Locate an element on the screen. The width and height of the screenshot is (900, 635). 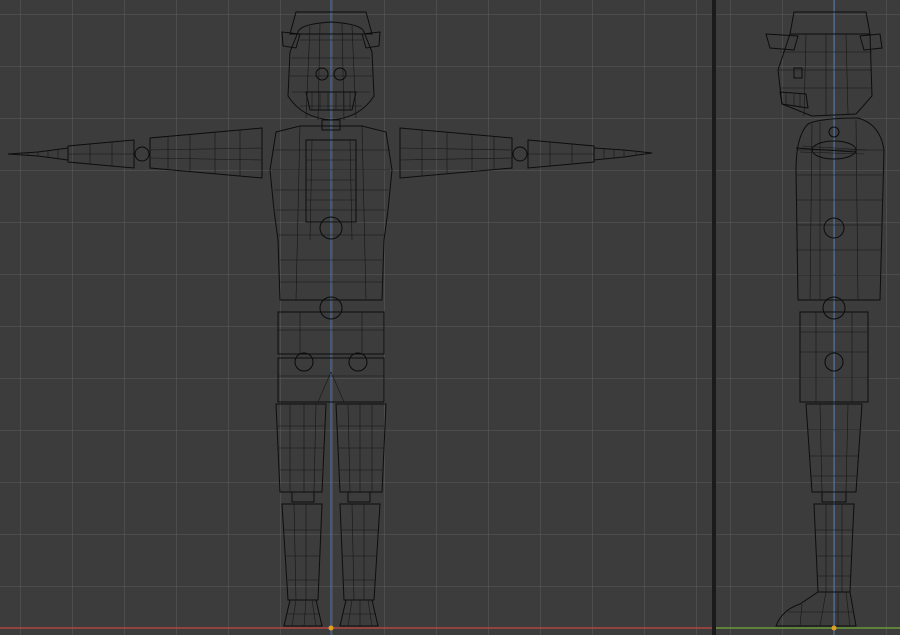
left-arm-wireframe is located at coordinates (135, 153).